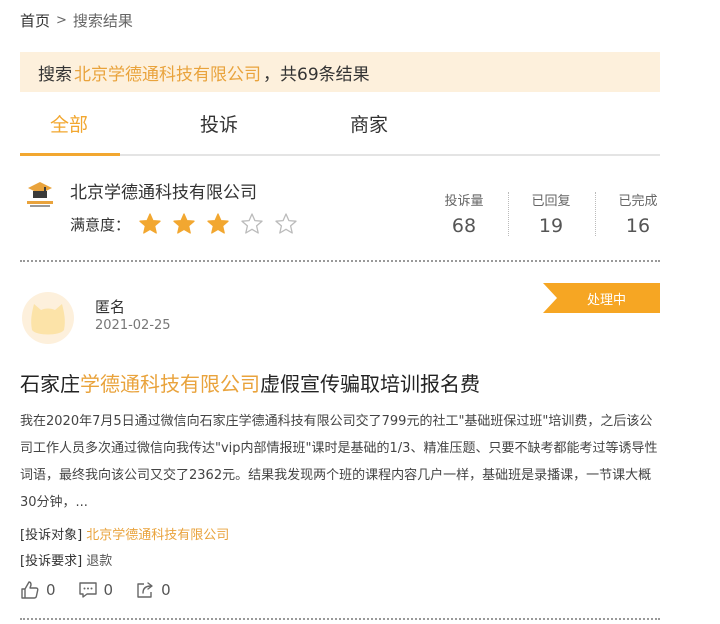  What do you see at coordinates (157, 535) in the screenshot?
I see `complaint-target-value: 北京学德通科技有限公司` at bounding box center [157, 535].